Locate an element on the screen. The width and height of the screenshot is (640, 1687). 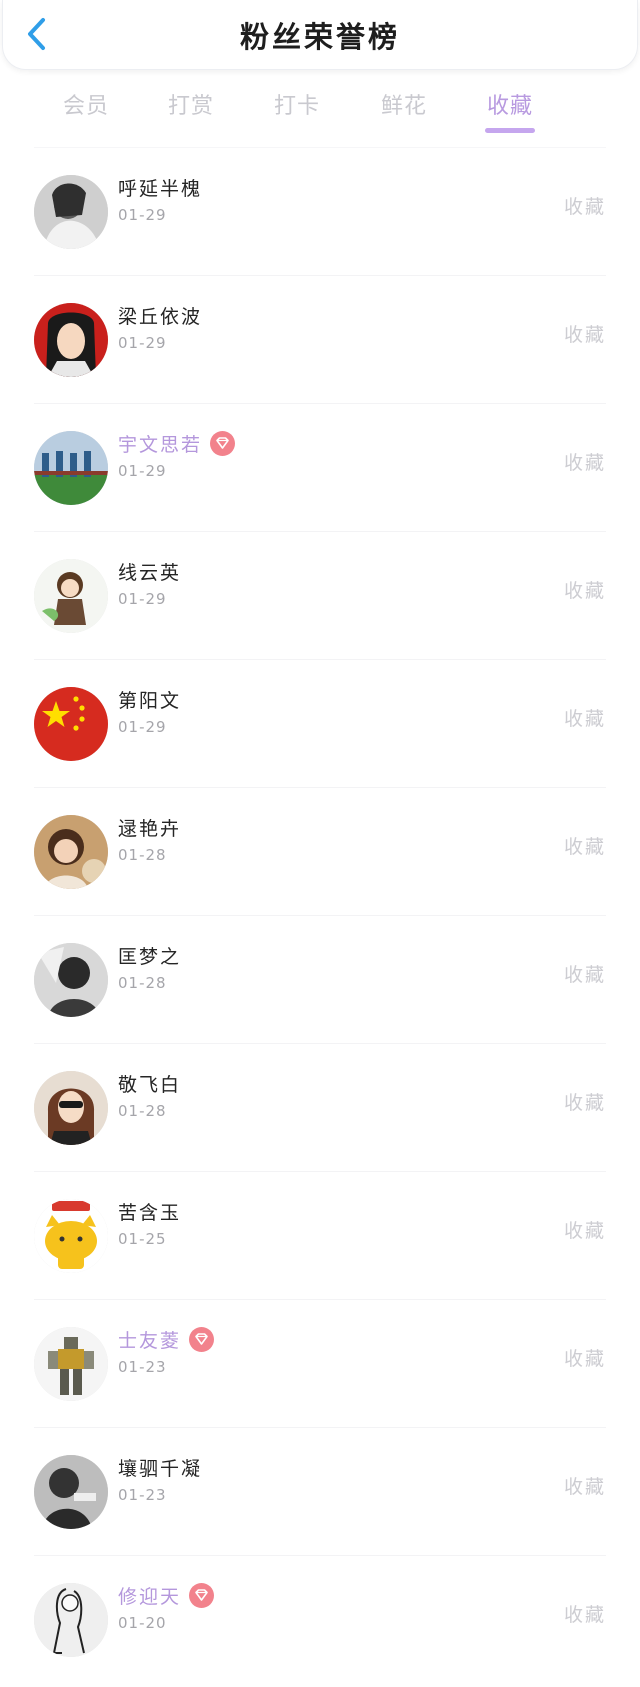
fan-name: 匡梦之 is located at coordinates (149, 955).